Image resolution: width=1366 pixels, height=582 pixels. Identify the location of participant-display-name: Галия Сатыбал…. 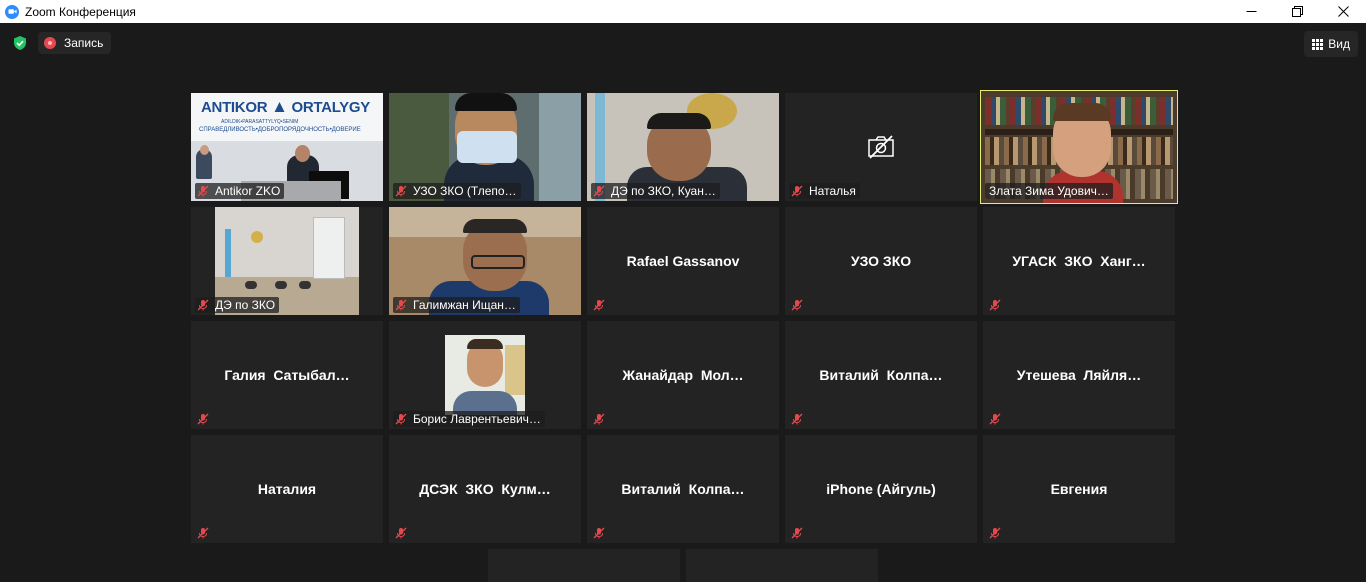
(287, 375).